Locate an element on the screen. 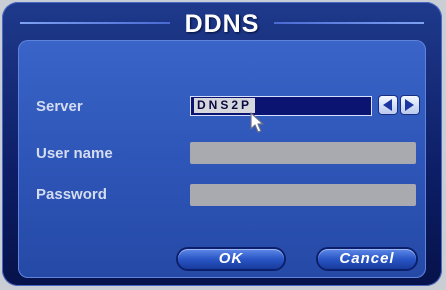  prev-server-button is located at coordinates (388, 105).